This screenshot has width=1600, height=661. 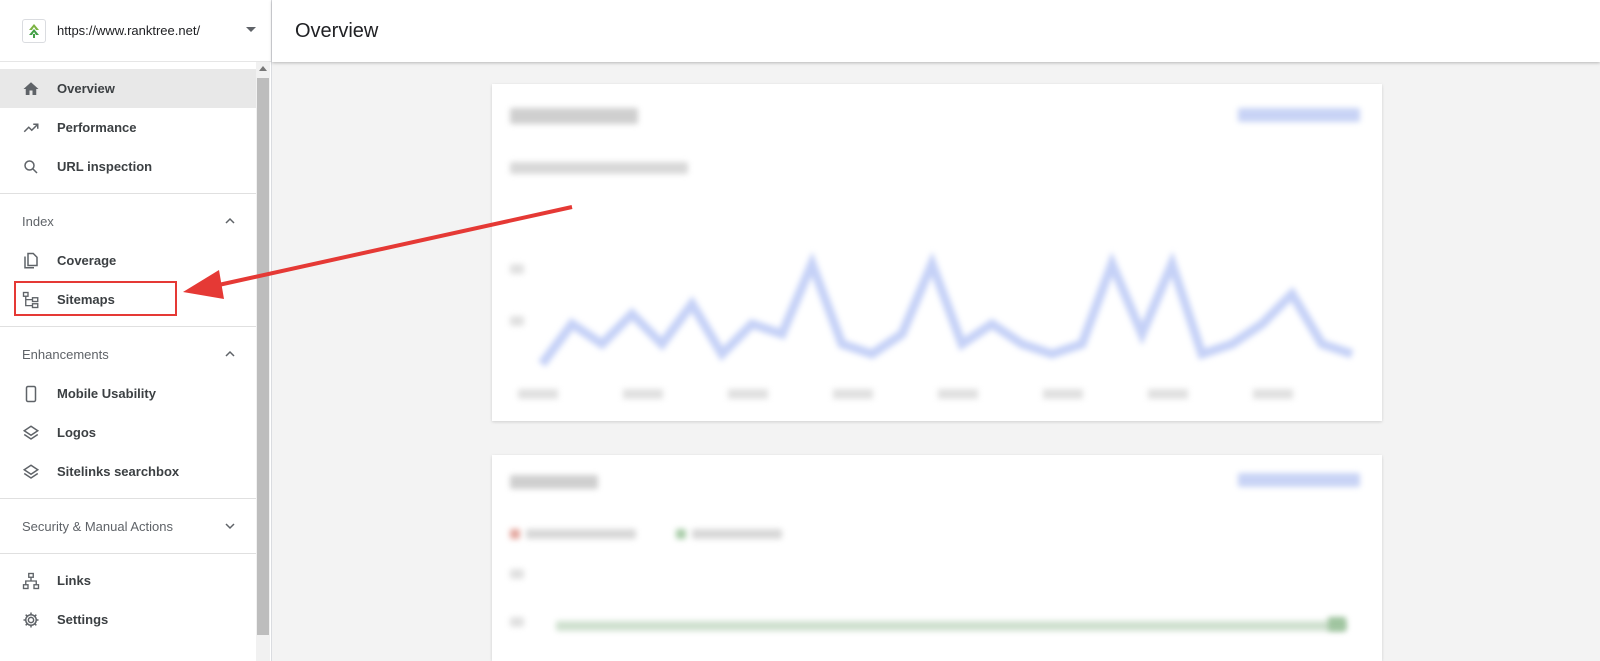 I want to click on annotation-arrow, so click(x=378, y=252).